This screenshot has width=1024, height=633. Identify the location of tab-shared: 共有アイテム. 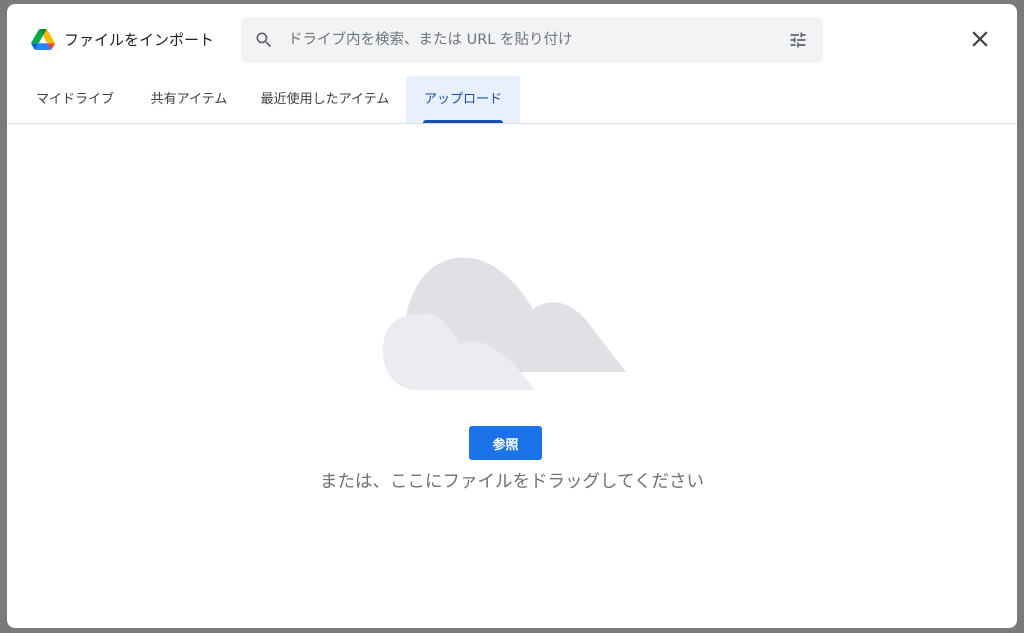
(189, 99).